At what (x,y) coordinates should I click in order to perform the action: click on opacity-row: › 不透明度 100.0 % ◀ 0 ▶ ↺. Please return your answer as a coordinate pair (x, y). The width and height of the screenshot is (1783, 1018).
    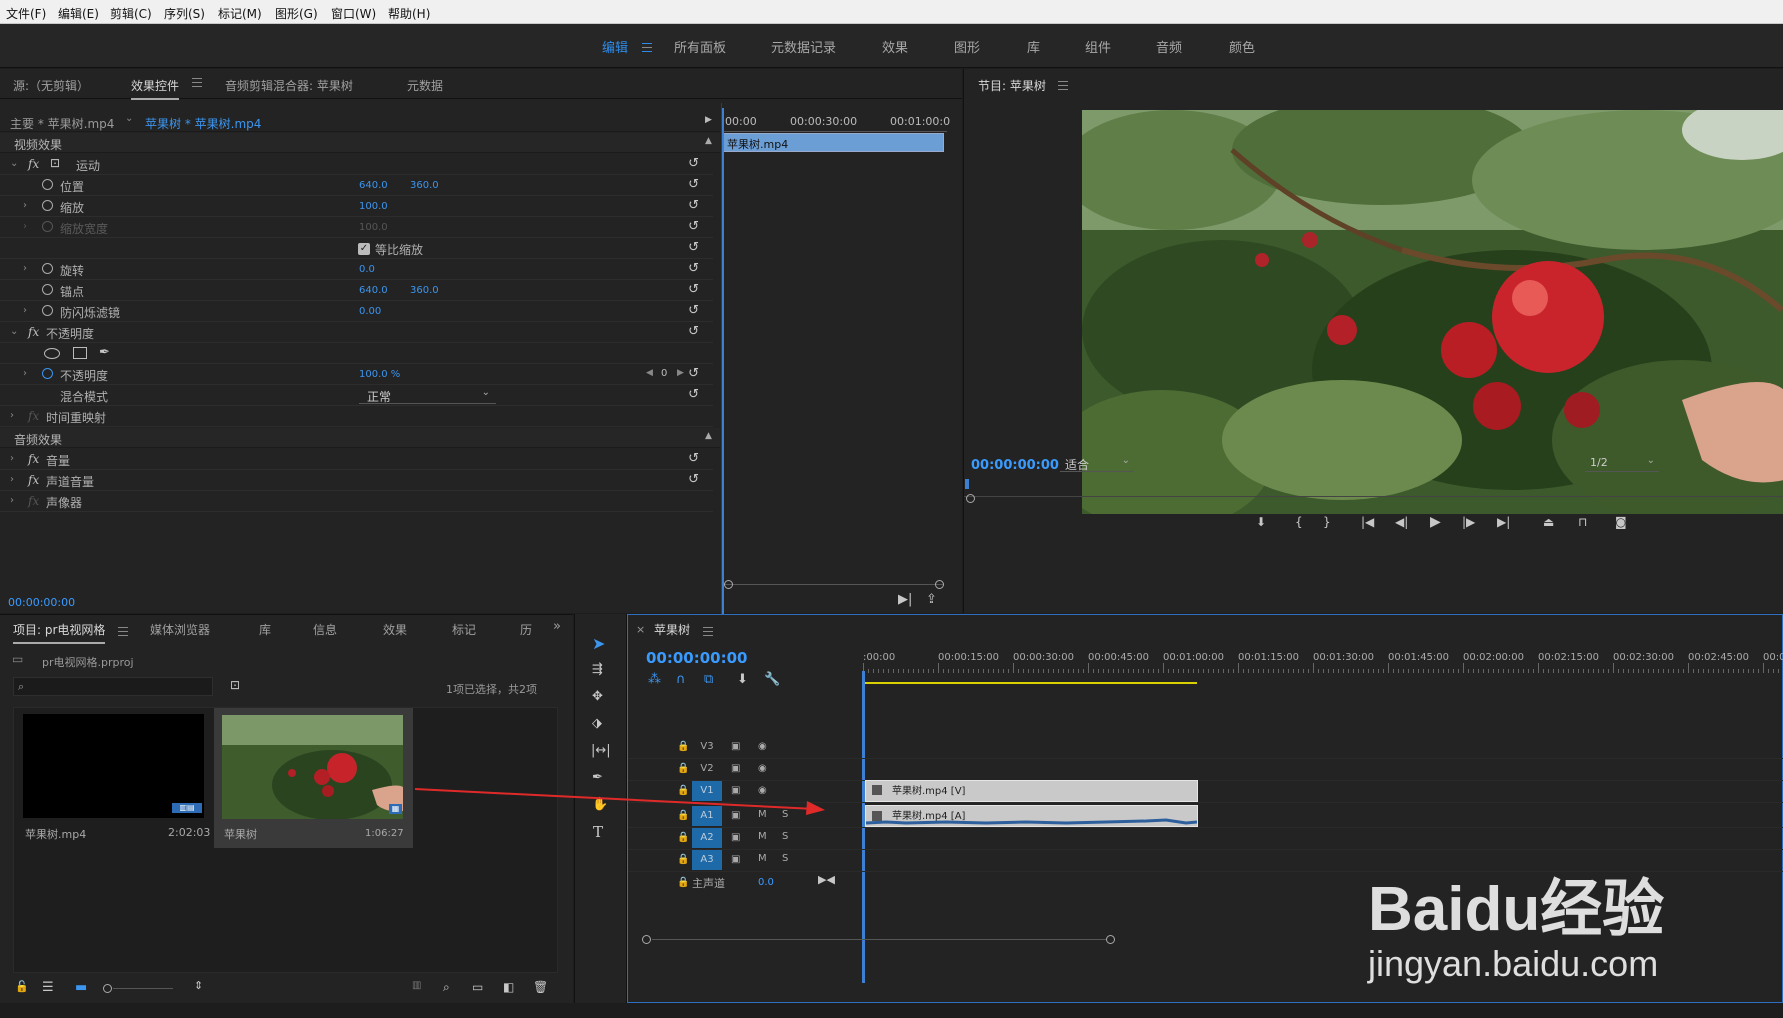
    Looking at the image, I should click on (356, 374).